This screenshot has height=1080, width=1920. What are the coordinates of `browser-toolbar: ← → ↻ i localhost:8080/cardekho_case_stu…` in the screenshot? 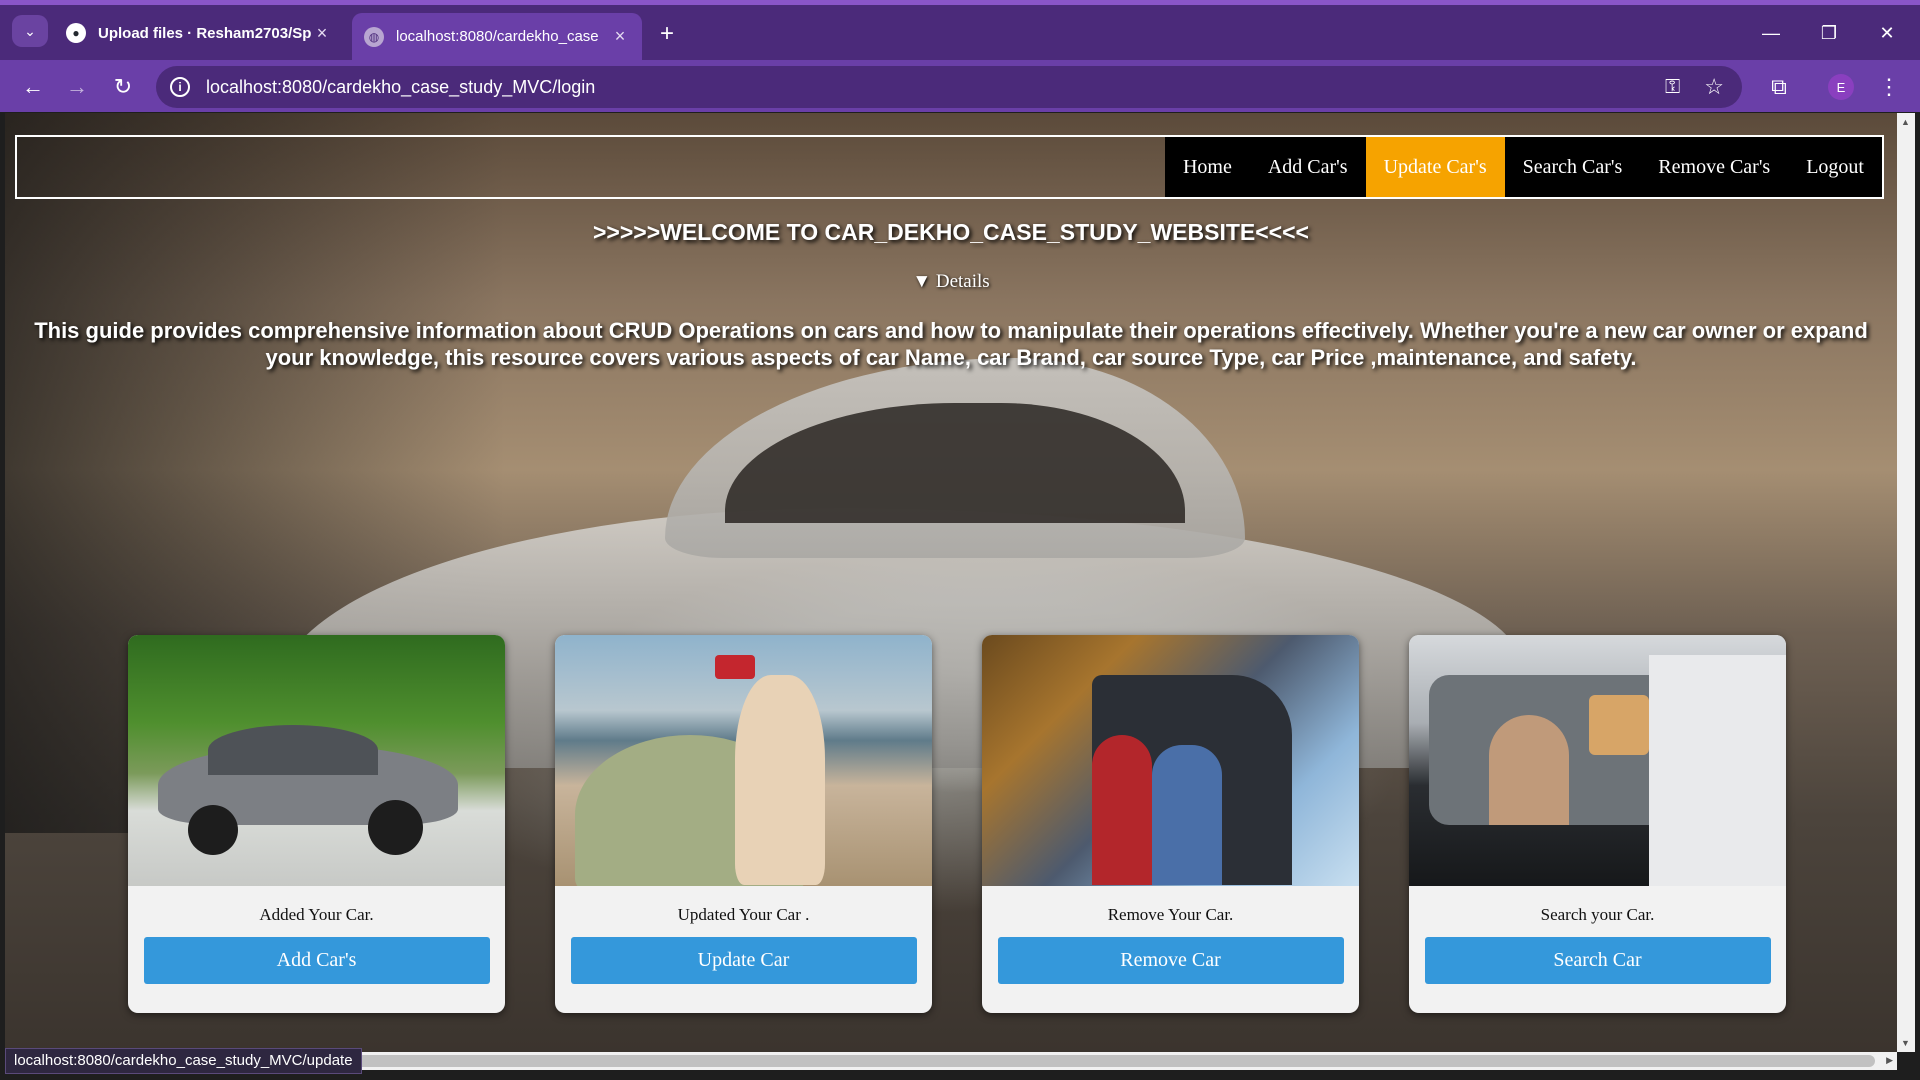 It's located at (960, 86).